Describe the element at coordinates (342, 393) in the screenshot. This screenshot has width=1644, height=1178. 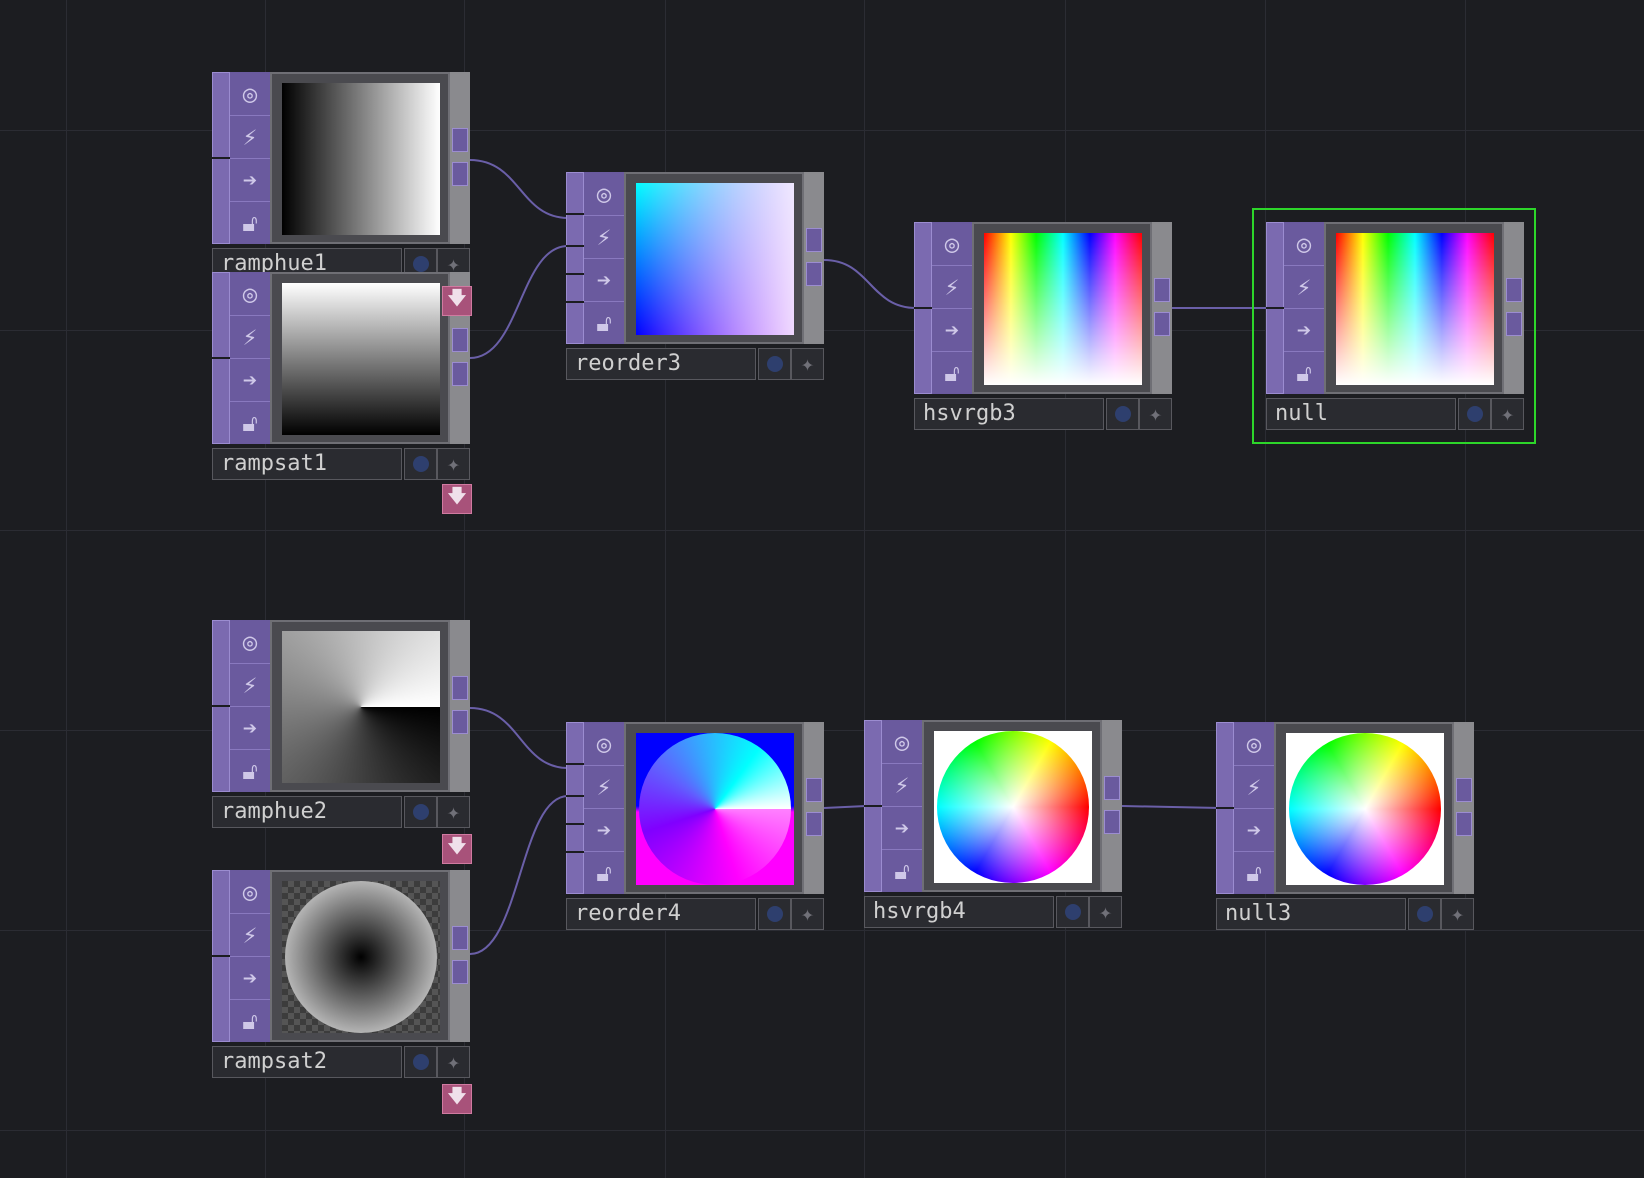
I see `node-rampsat1: ◎ ⚡ ➔ 🔓︎ rampsat1 ✦ 🡇 🡇` at that location.